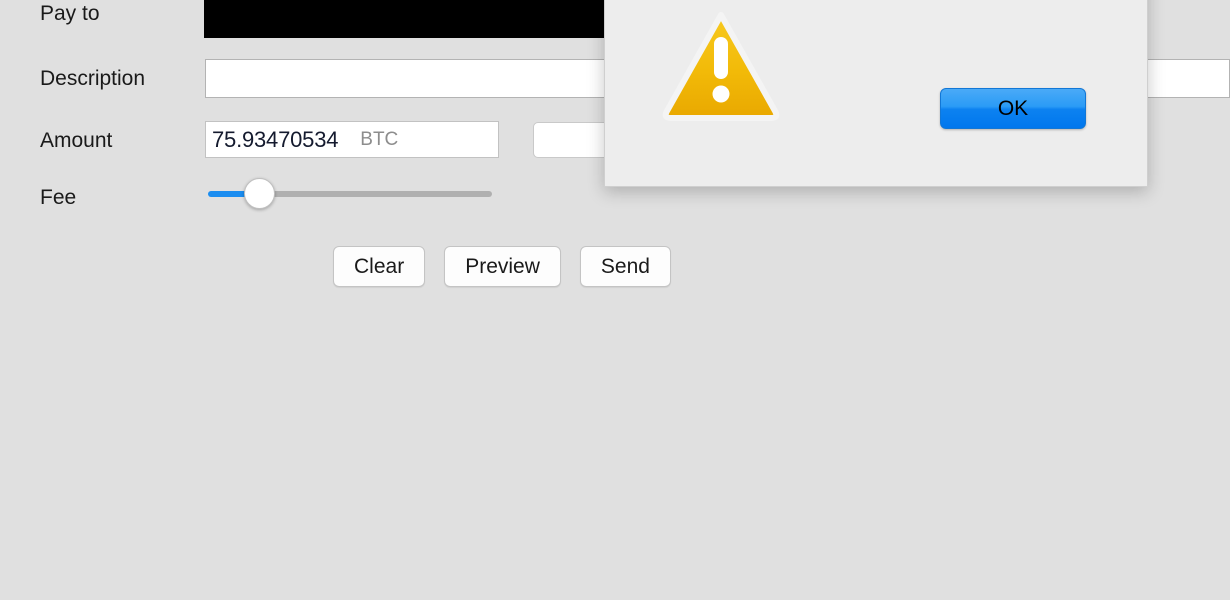  I want to click on send-button: Send, so click(625, 266).